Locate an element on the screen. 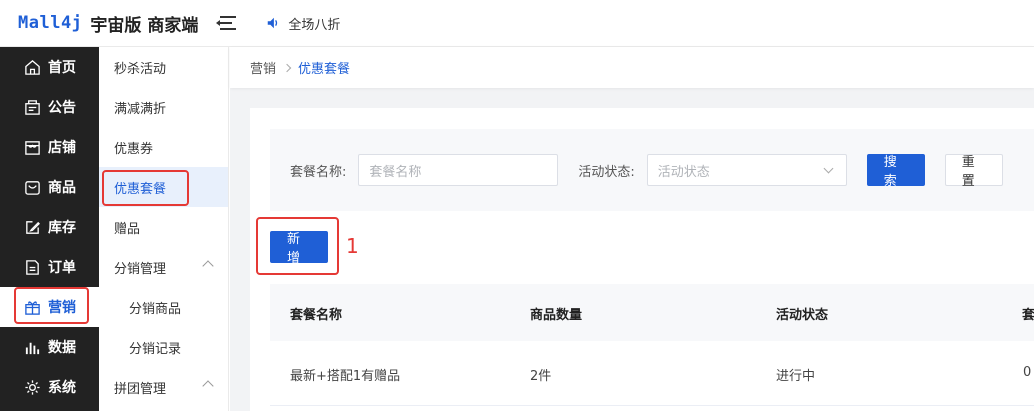 The image size is (1034, 411). table-row: 最新+搭配1有赠品 2件 进行中 0 is located at coordinates (652, 373).